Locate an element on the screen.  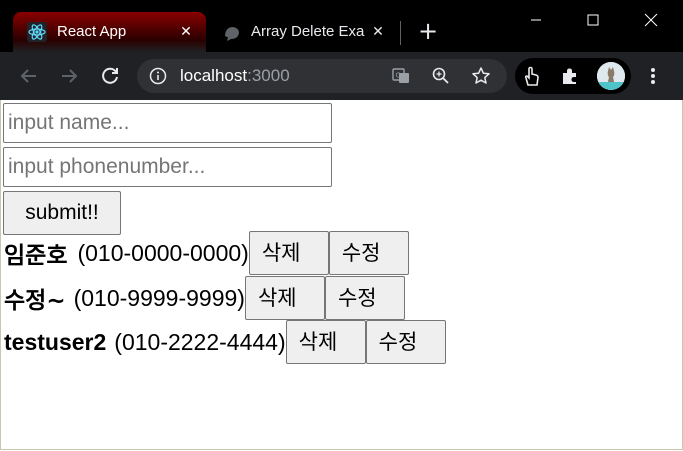
user-row: 임준호 (010-0000-0000) 삭제 수정 is located at coordinates (206, 253).